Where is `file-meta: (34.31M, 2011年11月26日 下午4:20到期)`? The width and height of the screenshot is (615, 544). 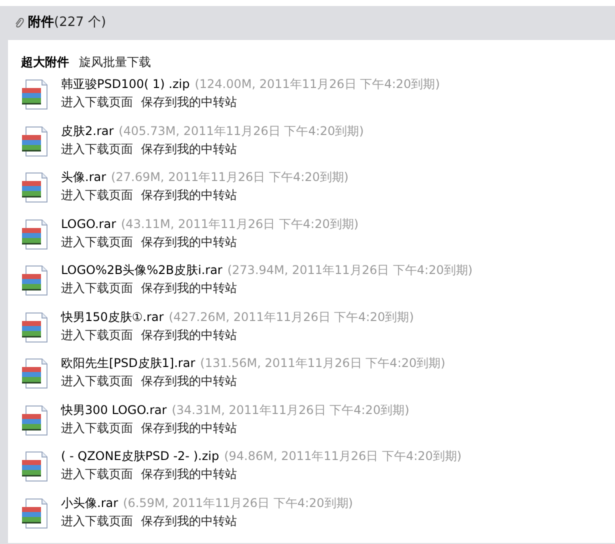
file-meta: (34.31M, 2011年11月26日 下午4:20到期) is located at coordinates (291, 410).